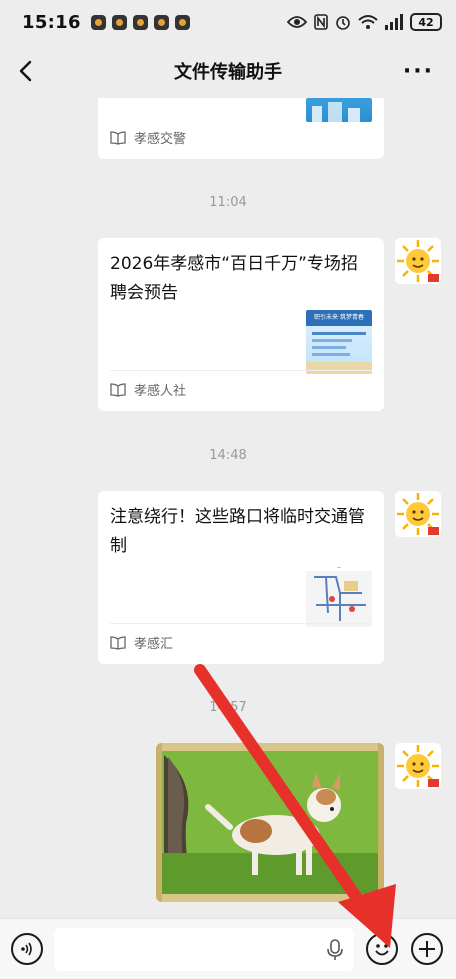  What do you see at coordinates (394, 22) in the screenshot?
I see `signal-icon` at bounding box center [394, 22].